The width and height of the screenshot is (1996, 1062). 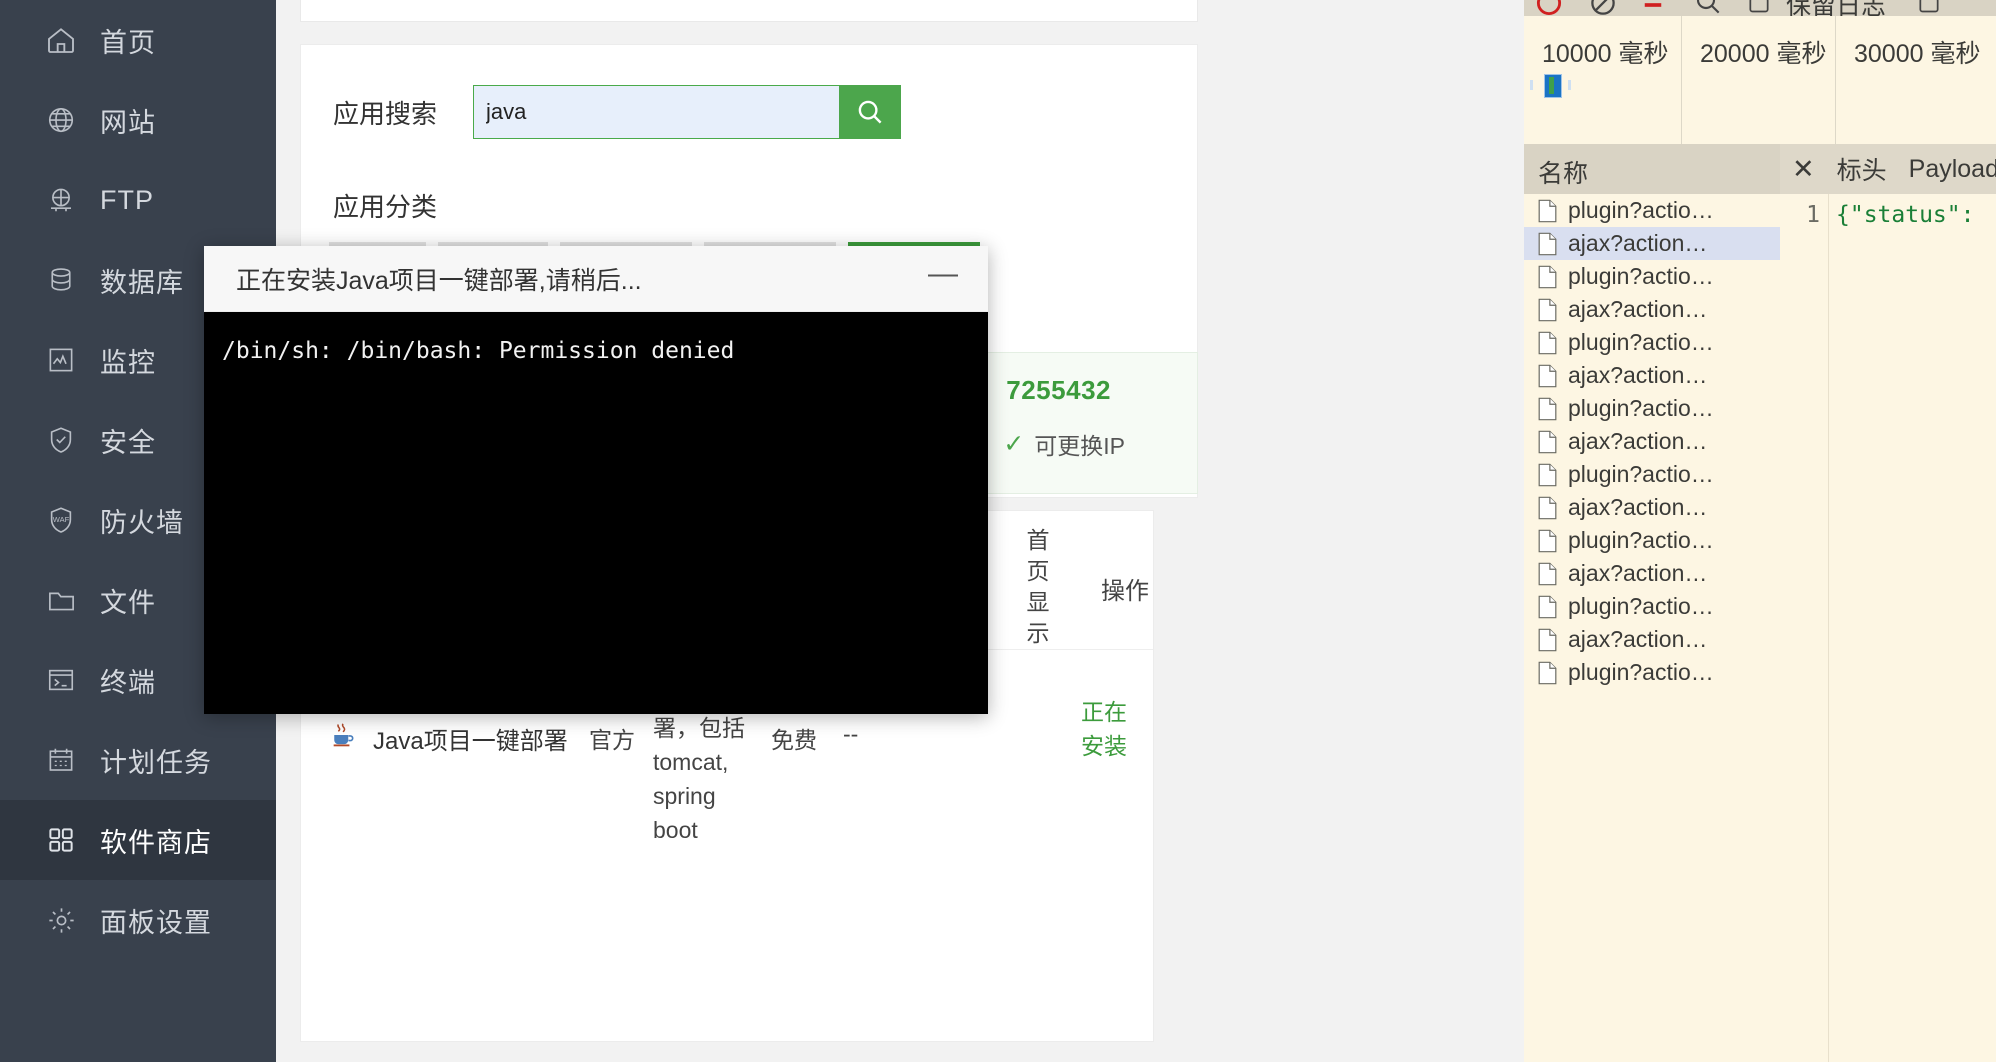 What do you see at coordinates (61, 200) in the screenshot?
I see `ftp-icon` at bounding box center [61, 200].